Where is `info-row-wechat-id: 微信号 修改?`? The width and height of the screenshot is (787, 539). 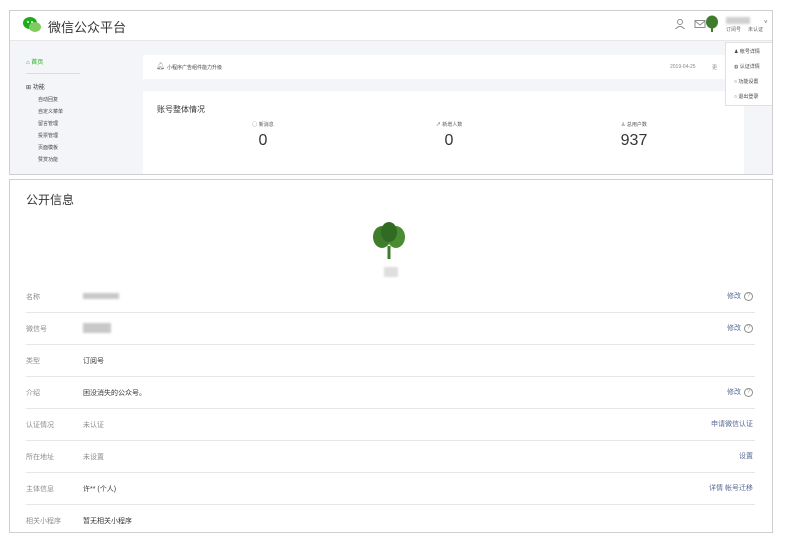 info-row-wechat-id: 微信号 修改? is located at coordinates (390, 329).